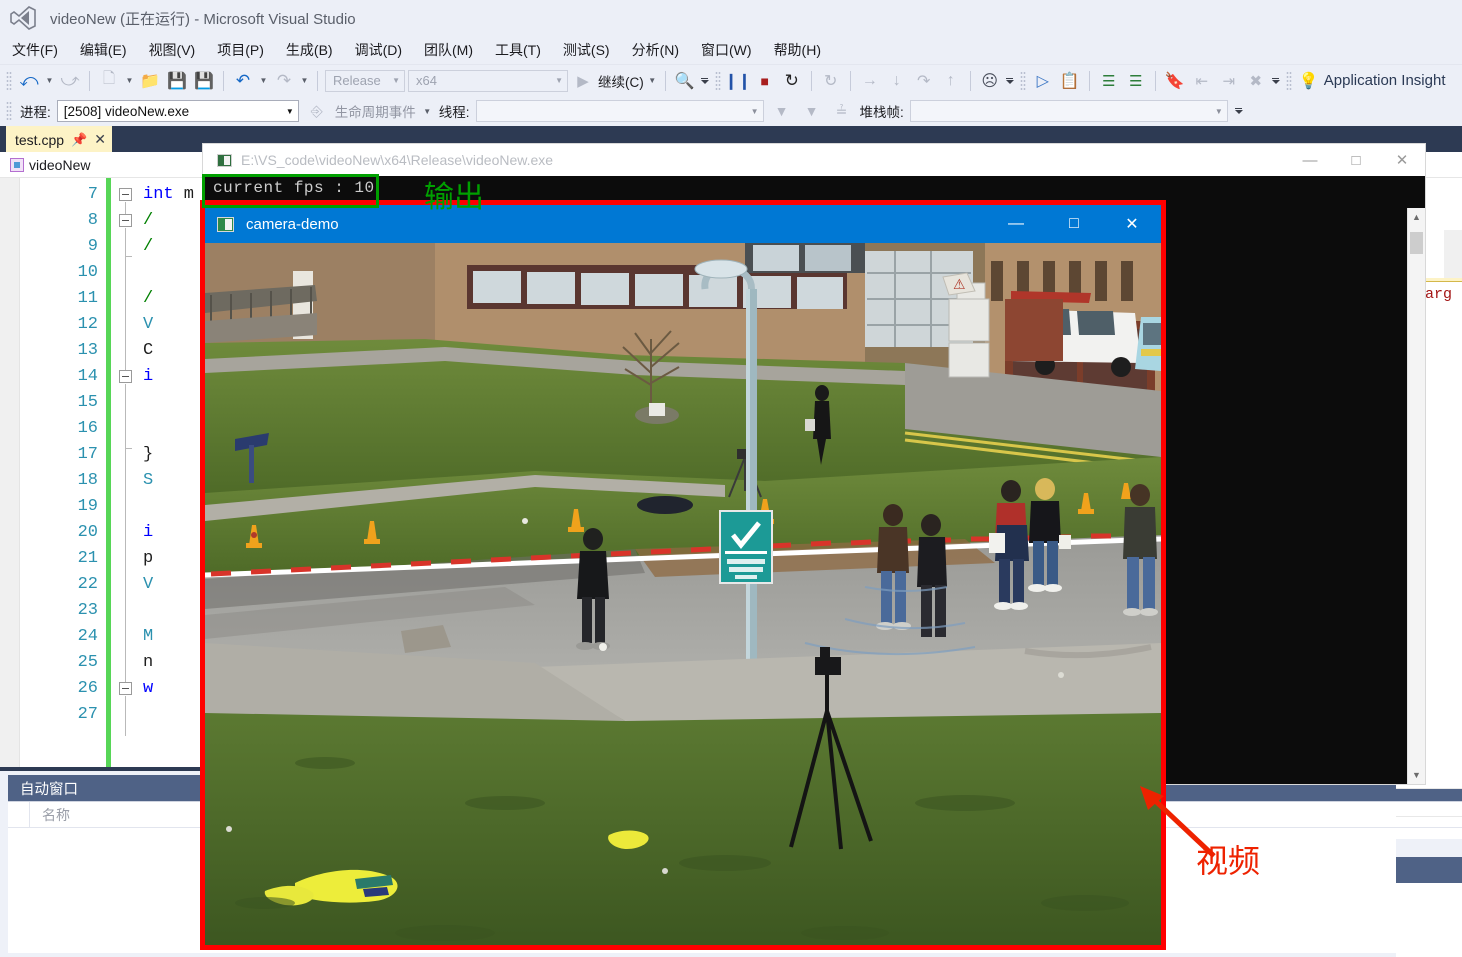 This screenshot has height=957, width=1462. What do you see at coordinates (619, 111) in the screenshot?
I see `thread-combo: ▼` at bounding box center [619, 111].